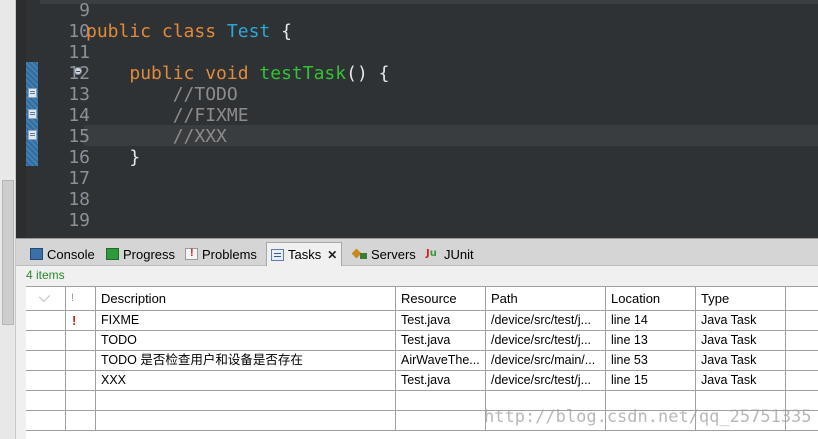 The height and width of the screenshot is (439, 818). I want to click on line-number: 12, so click(64, 73).